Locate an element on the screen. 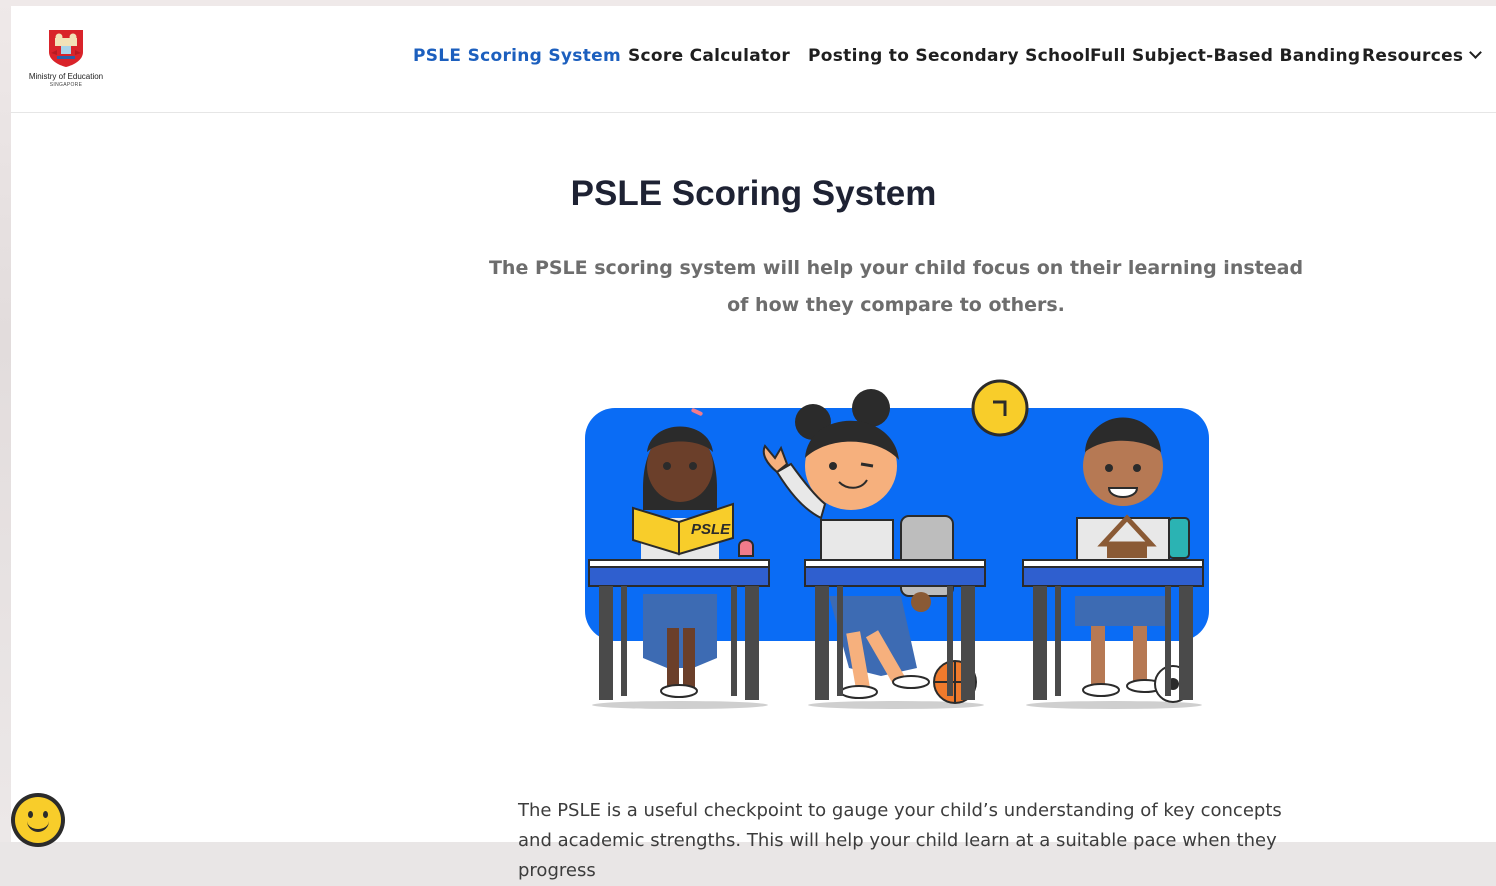  chevron-down-icon is located at coordinates (1476, 52).